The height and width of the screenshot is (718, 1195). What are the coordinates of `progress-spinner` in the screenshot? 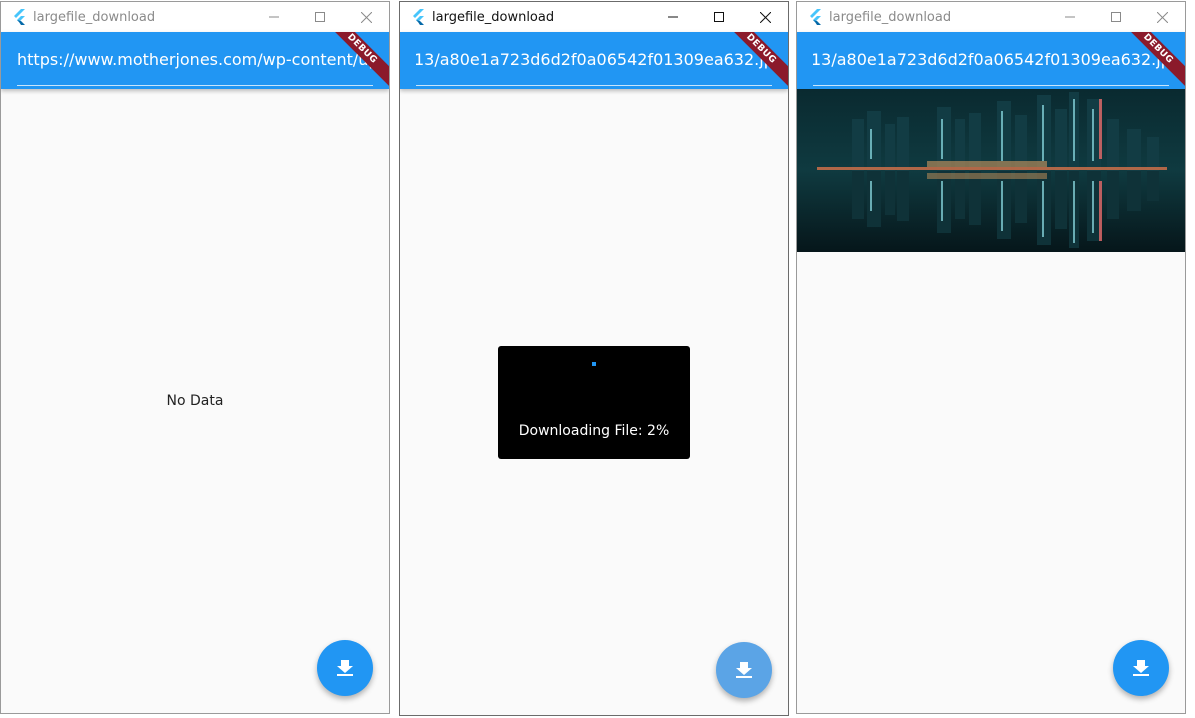 It's located at (594, 364).